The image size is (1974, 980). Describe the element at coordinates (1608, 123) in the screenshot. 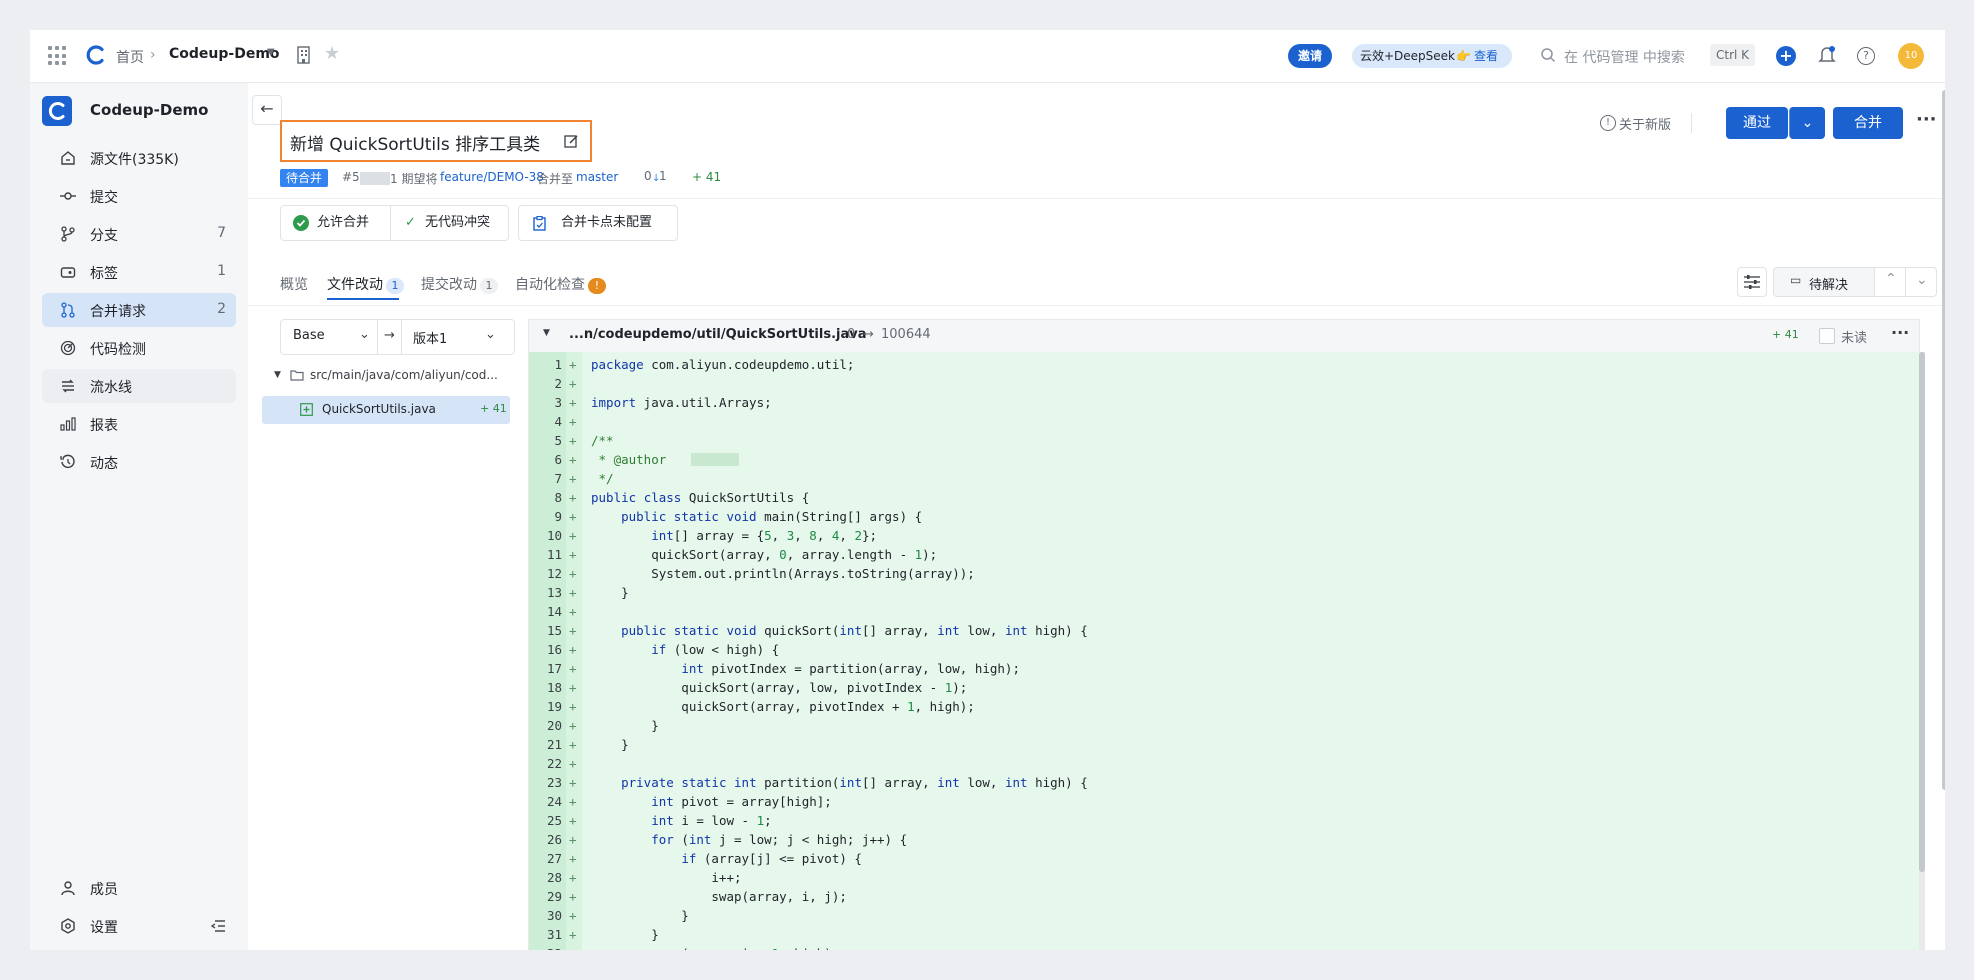

I see `info-icon: !` at that location.